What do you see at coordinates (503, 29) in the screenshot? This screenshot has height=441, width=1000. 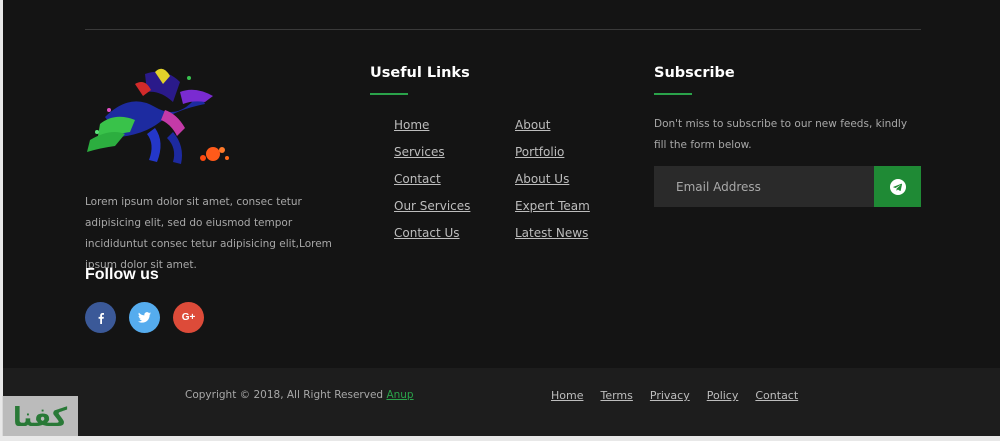 I see `top-divider` at bounding box center [503, 29].